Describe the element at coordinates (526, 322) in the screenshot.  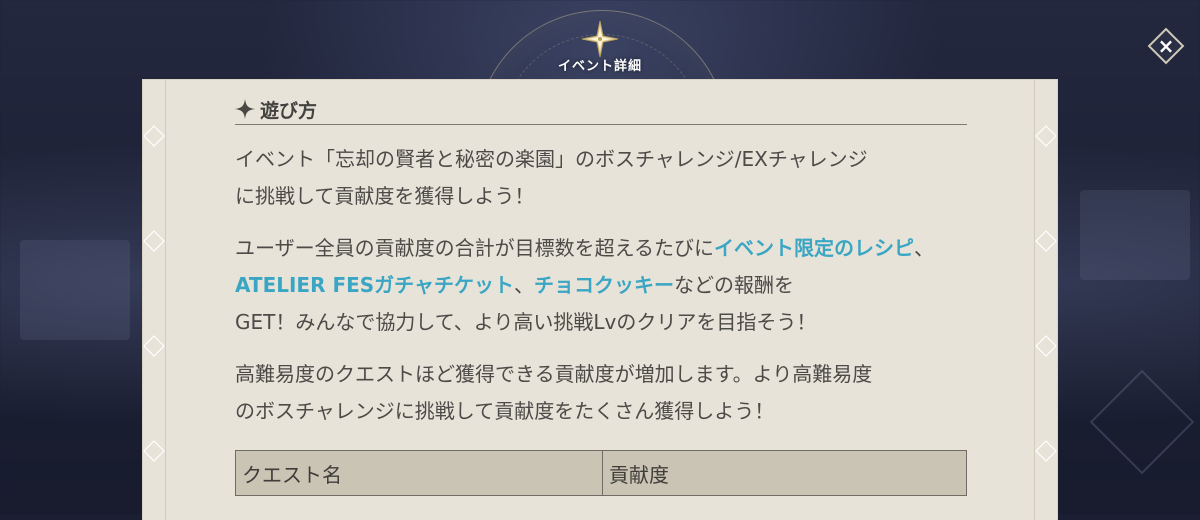
I see `paragraph-text: GET！みんなで協力して、より高い挑戦Lvのクリアを目指そう！` at that location.